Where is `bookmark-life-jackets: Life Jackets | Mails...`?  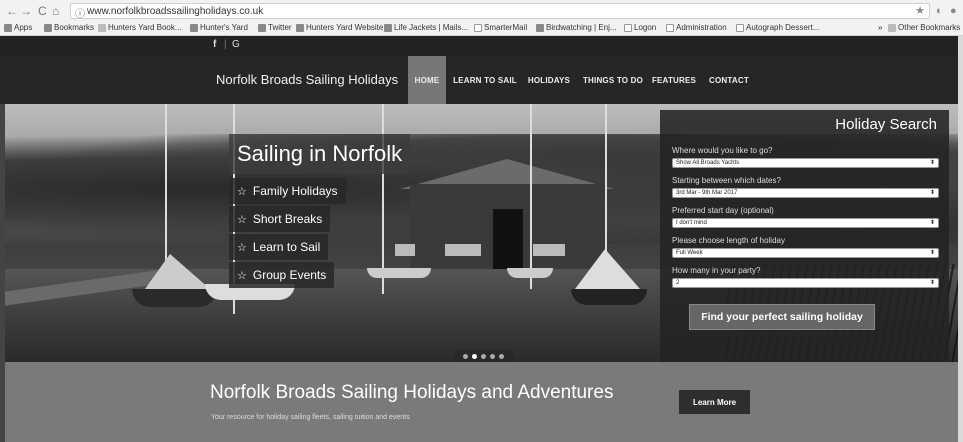 bookmark-life-jackets: Life Jackets | Mails... is located at coordinates (426, 27).